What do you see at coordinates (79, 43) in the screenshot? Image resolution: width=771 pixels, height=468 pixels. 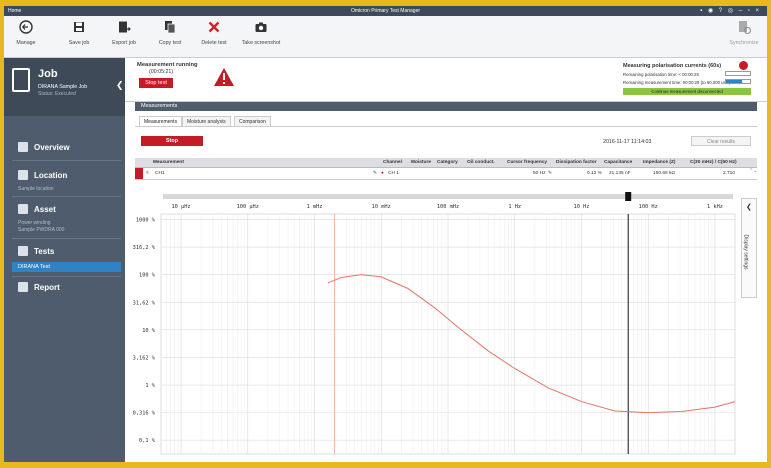 I see `save-job-label: Save job` at bounding box center [79, 43].